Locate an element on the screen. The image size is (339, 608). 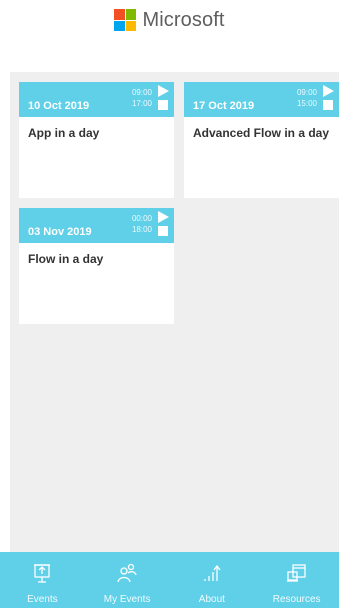
nav-item-events: Events is located at coordinates (42, 580).